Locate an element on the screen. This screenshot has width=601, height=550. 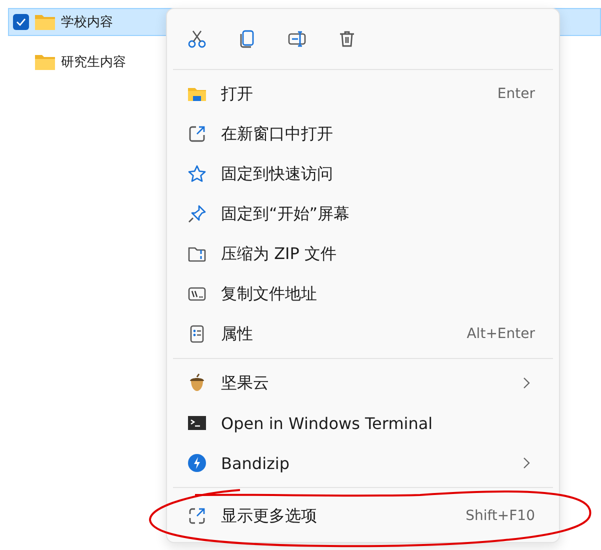
shortcut-label: Enter is located at coordinates (516, 94).